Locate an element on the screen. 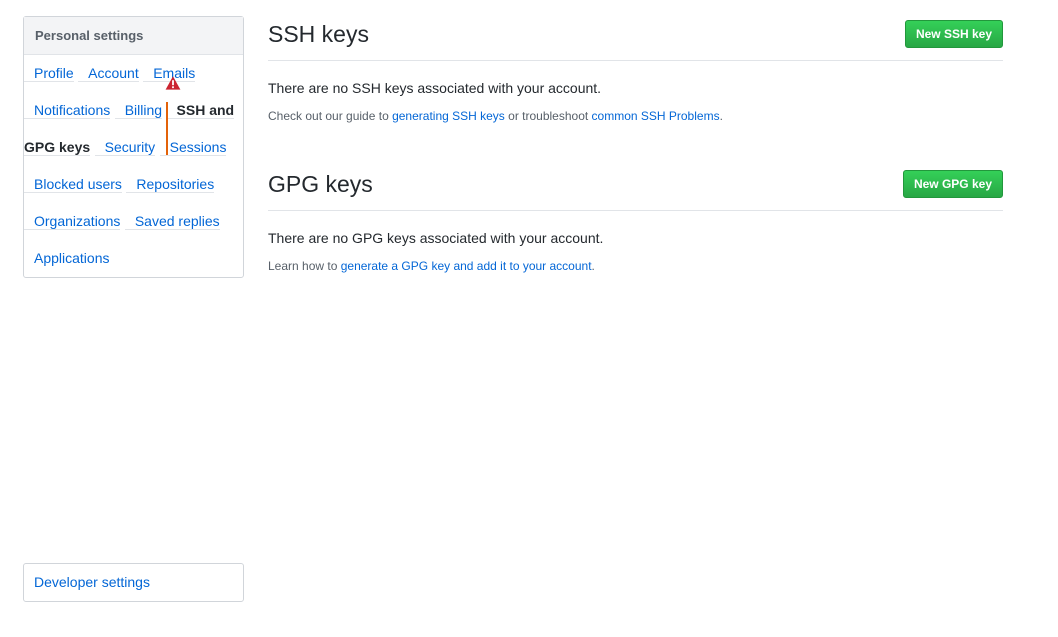  sidebar-item-security: Security is located at coordinates (125, 147).